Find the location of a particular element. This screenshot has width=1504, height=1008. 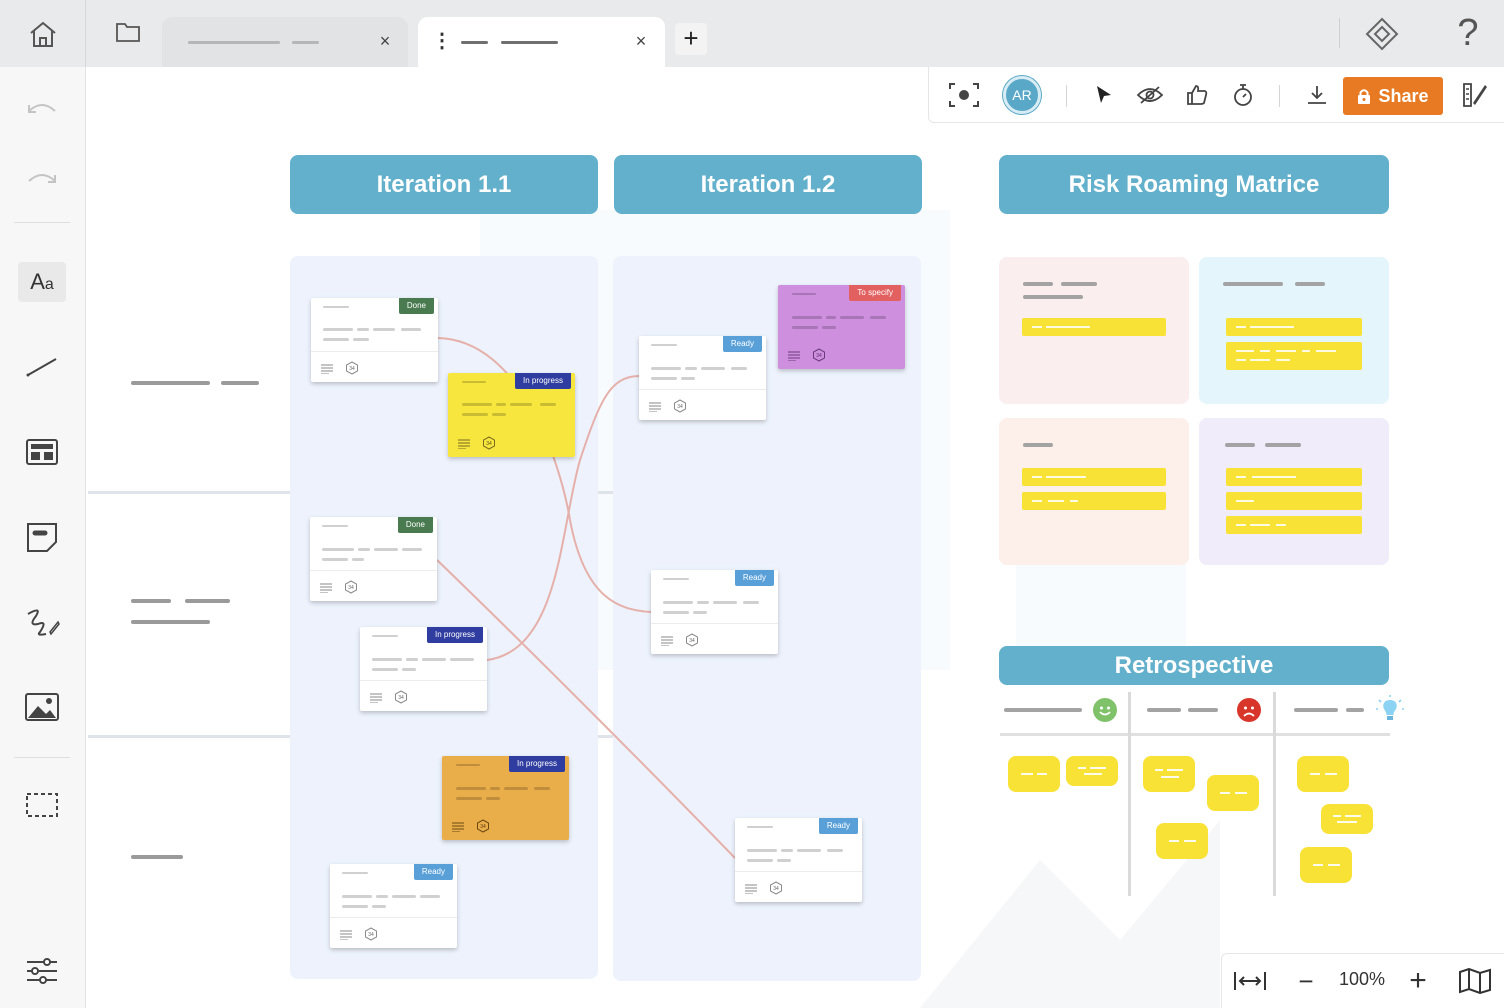

edit-mode-button is located at coordinates (1475, 95).